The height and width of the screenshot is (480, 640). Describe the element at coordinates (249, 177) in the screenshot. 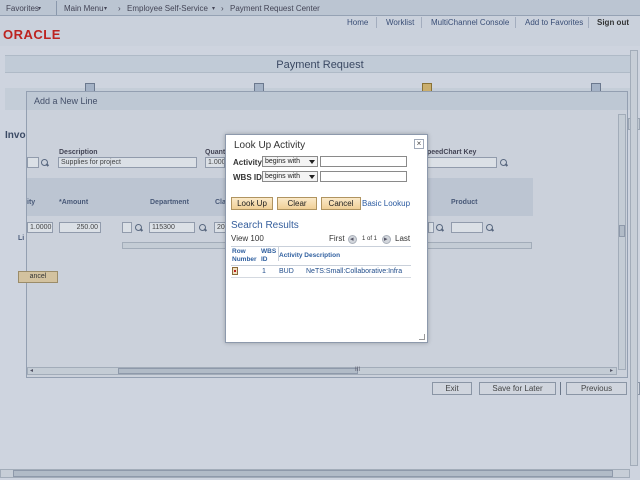

I see `wbs-id-label: WBS ID:` at that location.